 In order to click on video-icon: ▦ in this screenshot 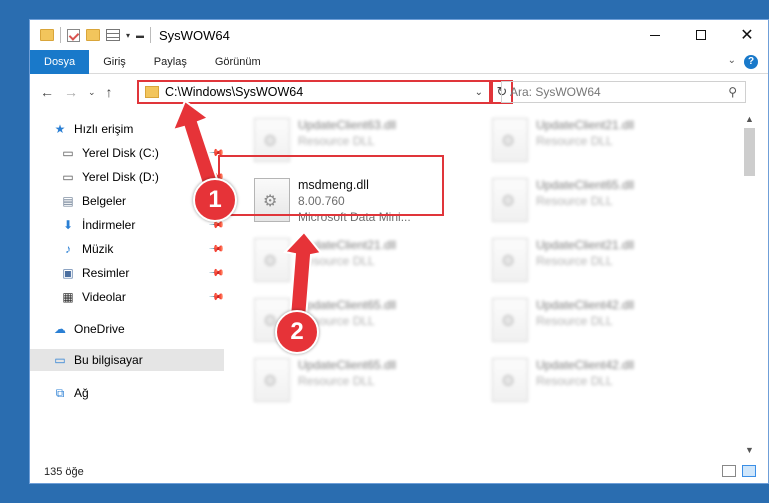, I will do `click(68, 297)`.